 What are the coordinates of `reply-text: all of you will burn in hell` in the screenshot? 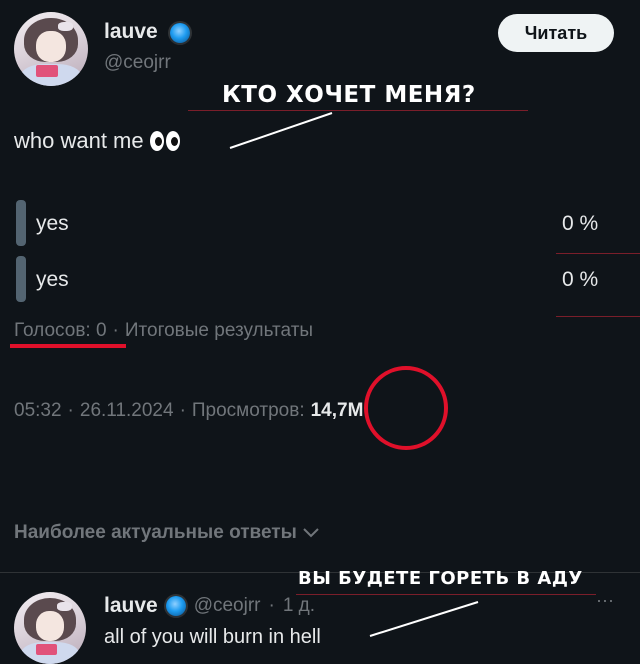 It's located at (212, 637).